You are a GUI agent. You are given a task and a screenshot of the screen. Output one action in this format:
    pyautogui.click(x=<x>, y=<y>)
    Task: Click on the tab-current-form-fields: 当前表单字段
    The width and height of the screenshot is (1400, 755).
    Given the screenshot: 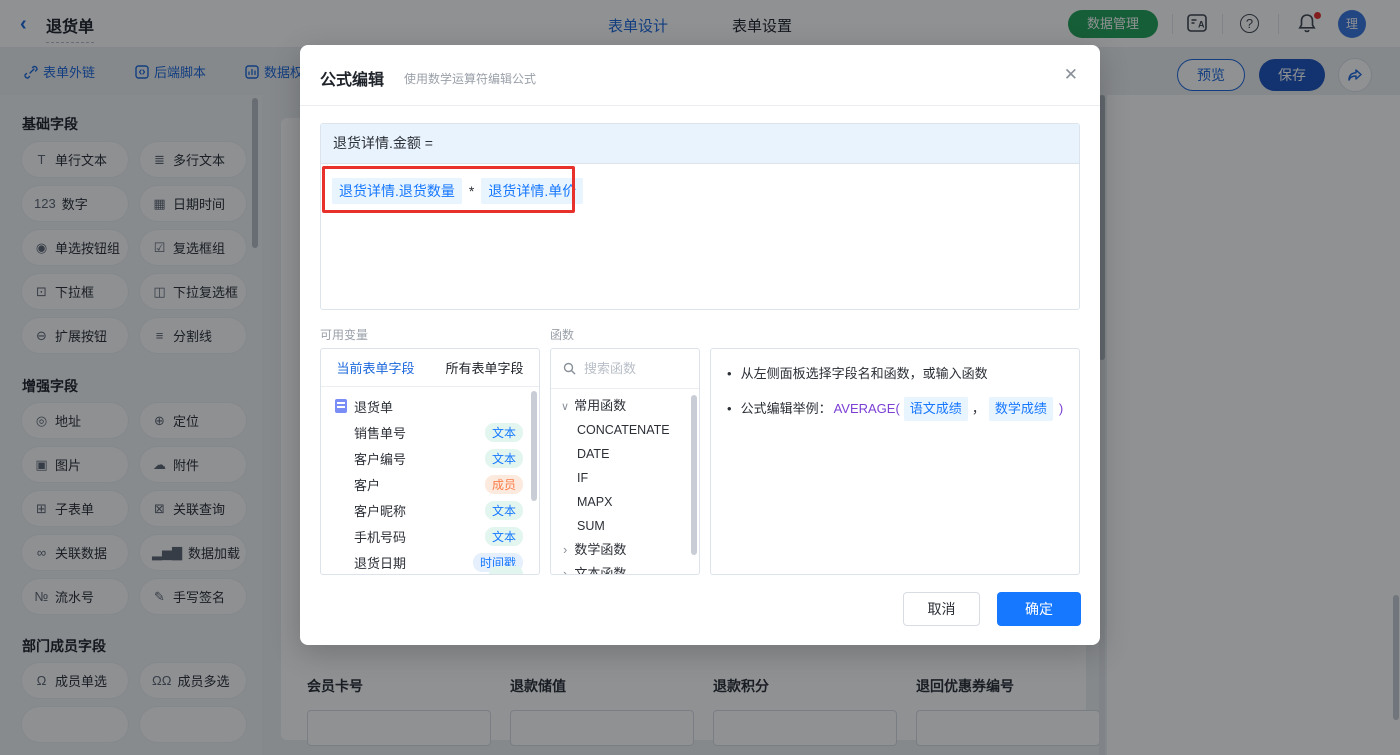 What is the action you would take?
    pyautogui.click(x=375, y=367)
    